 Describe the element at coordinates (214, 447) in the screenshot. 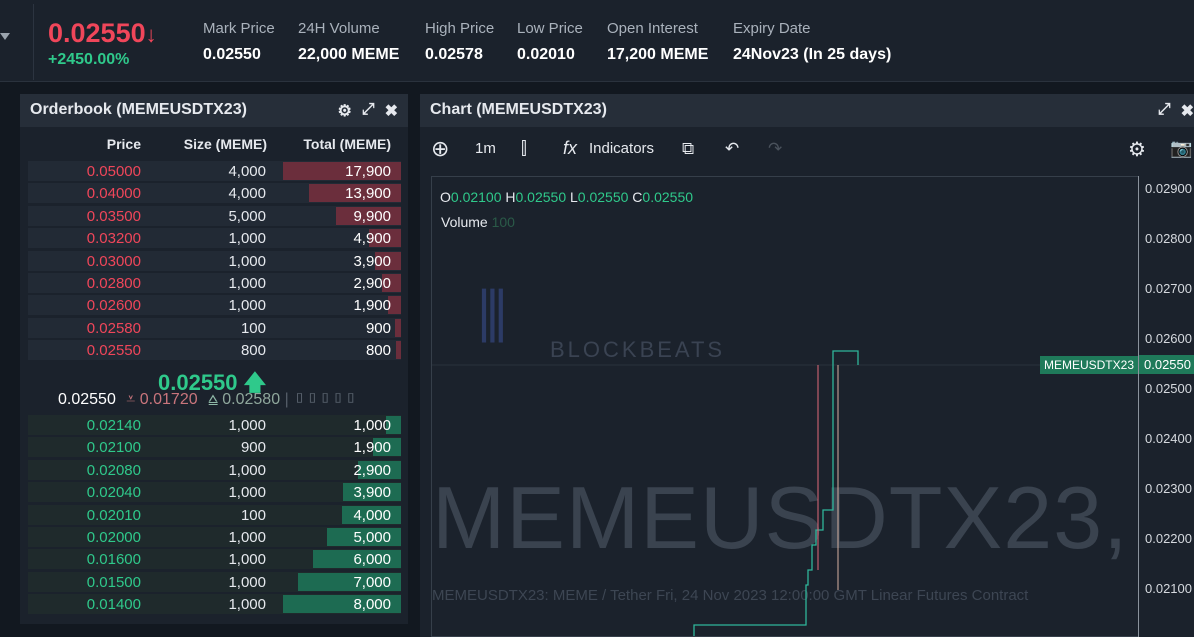

I see `bid-row: 0.02100 900 1,900` at that location.